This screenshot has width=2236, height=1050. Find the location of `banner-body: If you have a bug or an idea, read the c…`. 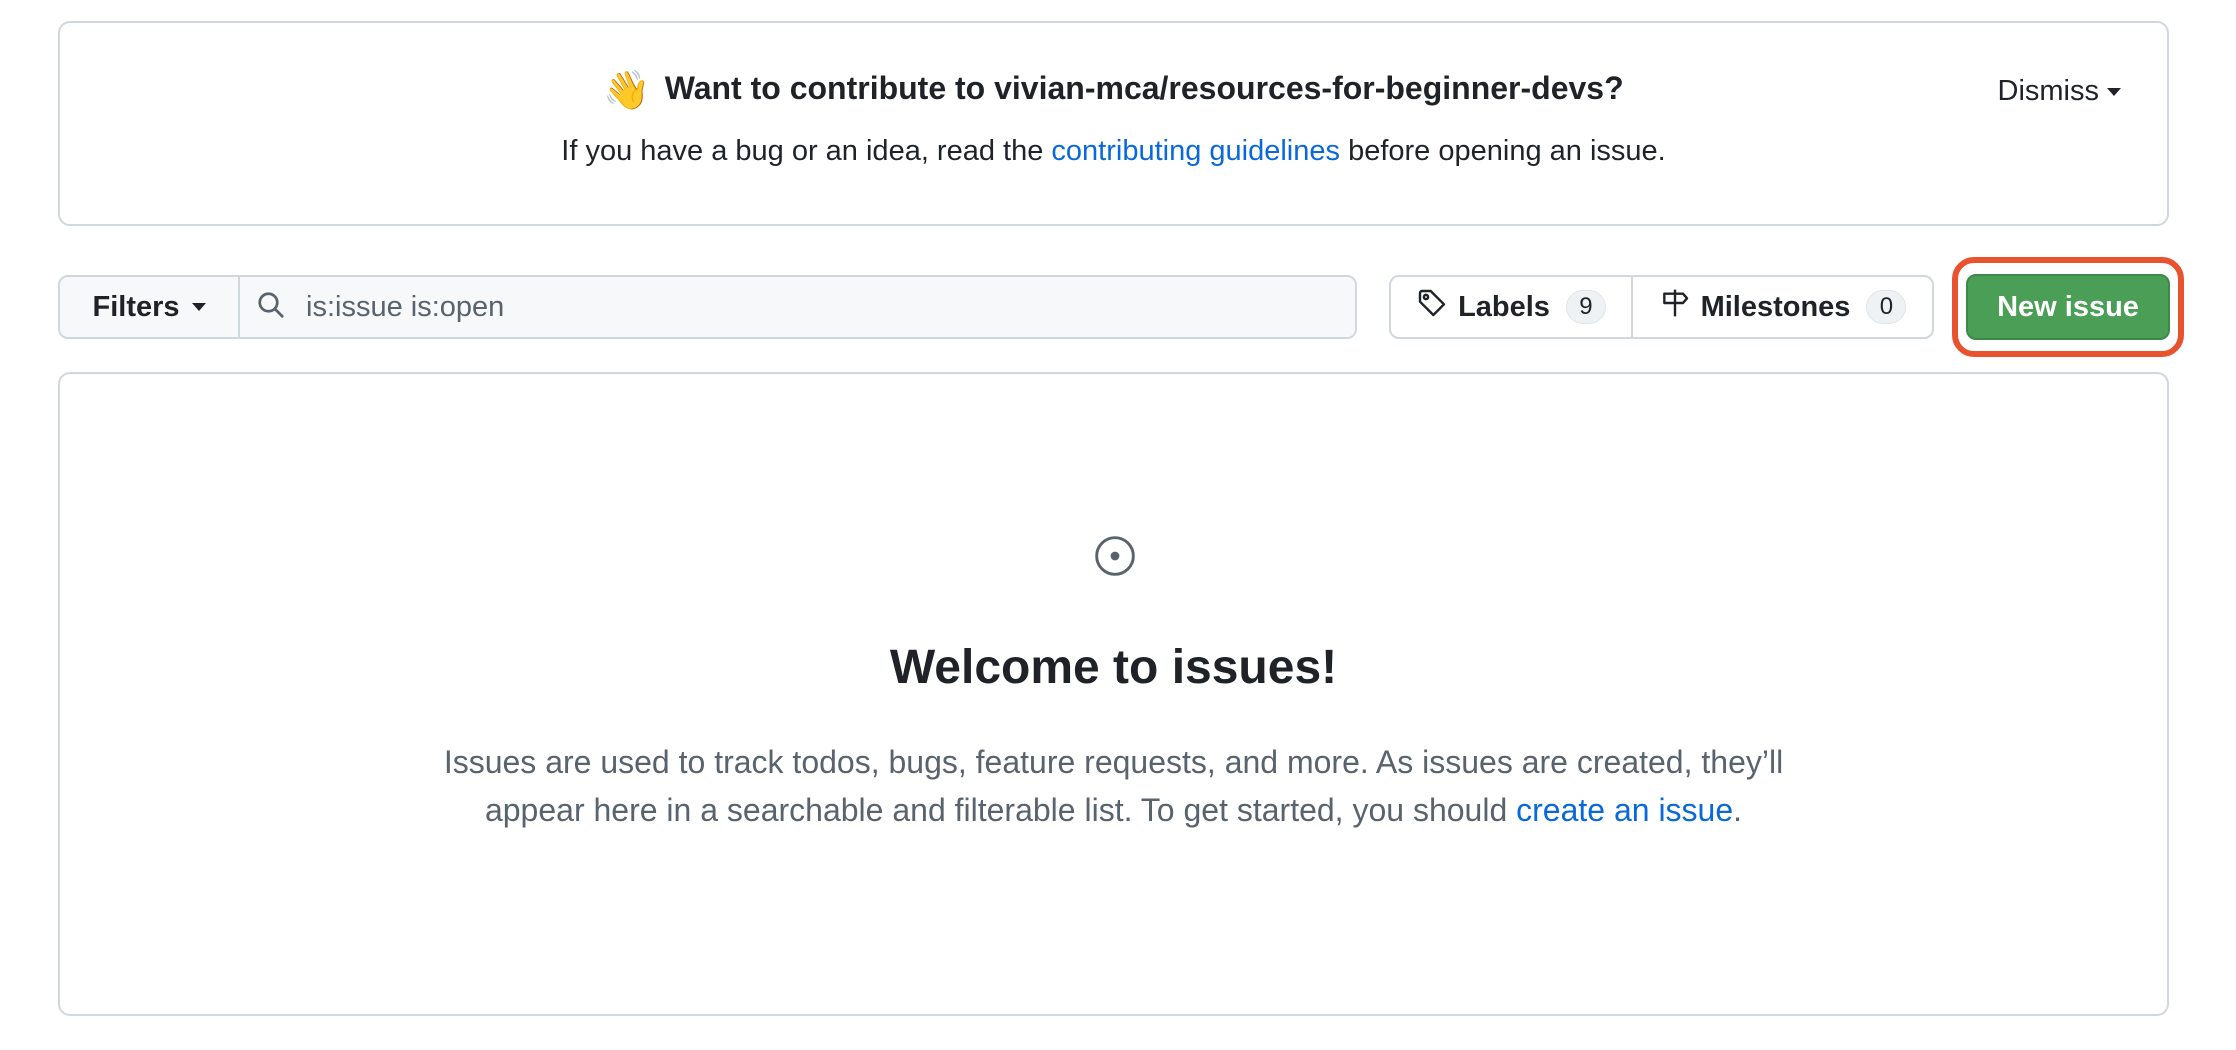

banner-body: If you have a bug or an idea, read the c… is located at coordinates (1113, 152).